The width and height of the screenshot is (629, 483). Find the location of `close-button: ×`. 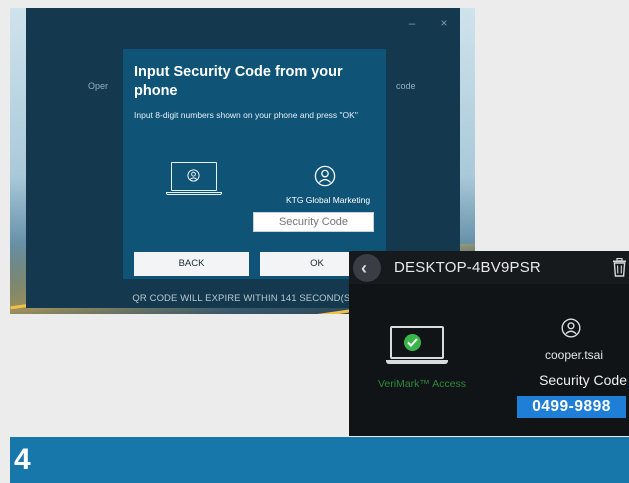

close-button: × is located at coordinates (444, 23).